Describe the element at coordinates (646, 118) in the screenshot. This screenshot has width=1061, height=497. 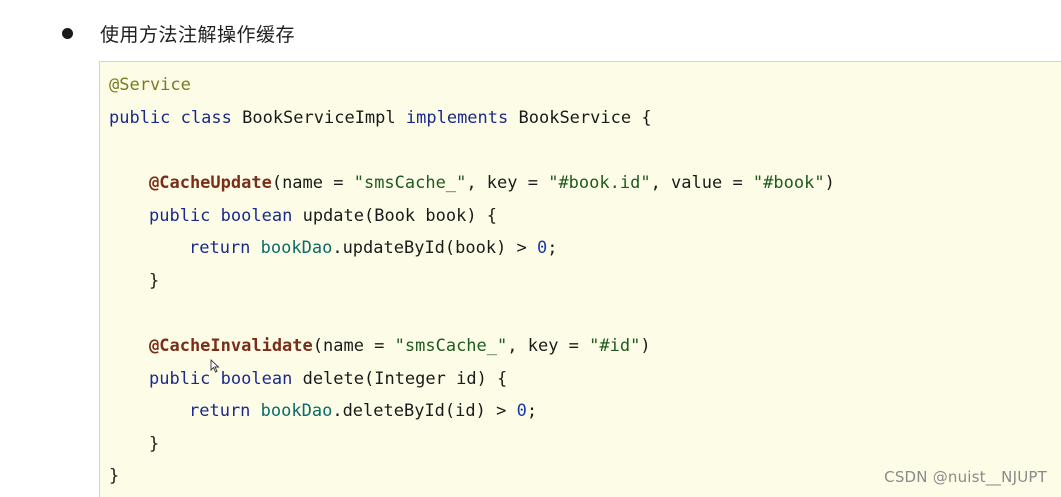
I see `open-brace: {` at that location.